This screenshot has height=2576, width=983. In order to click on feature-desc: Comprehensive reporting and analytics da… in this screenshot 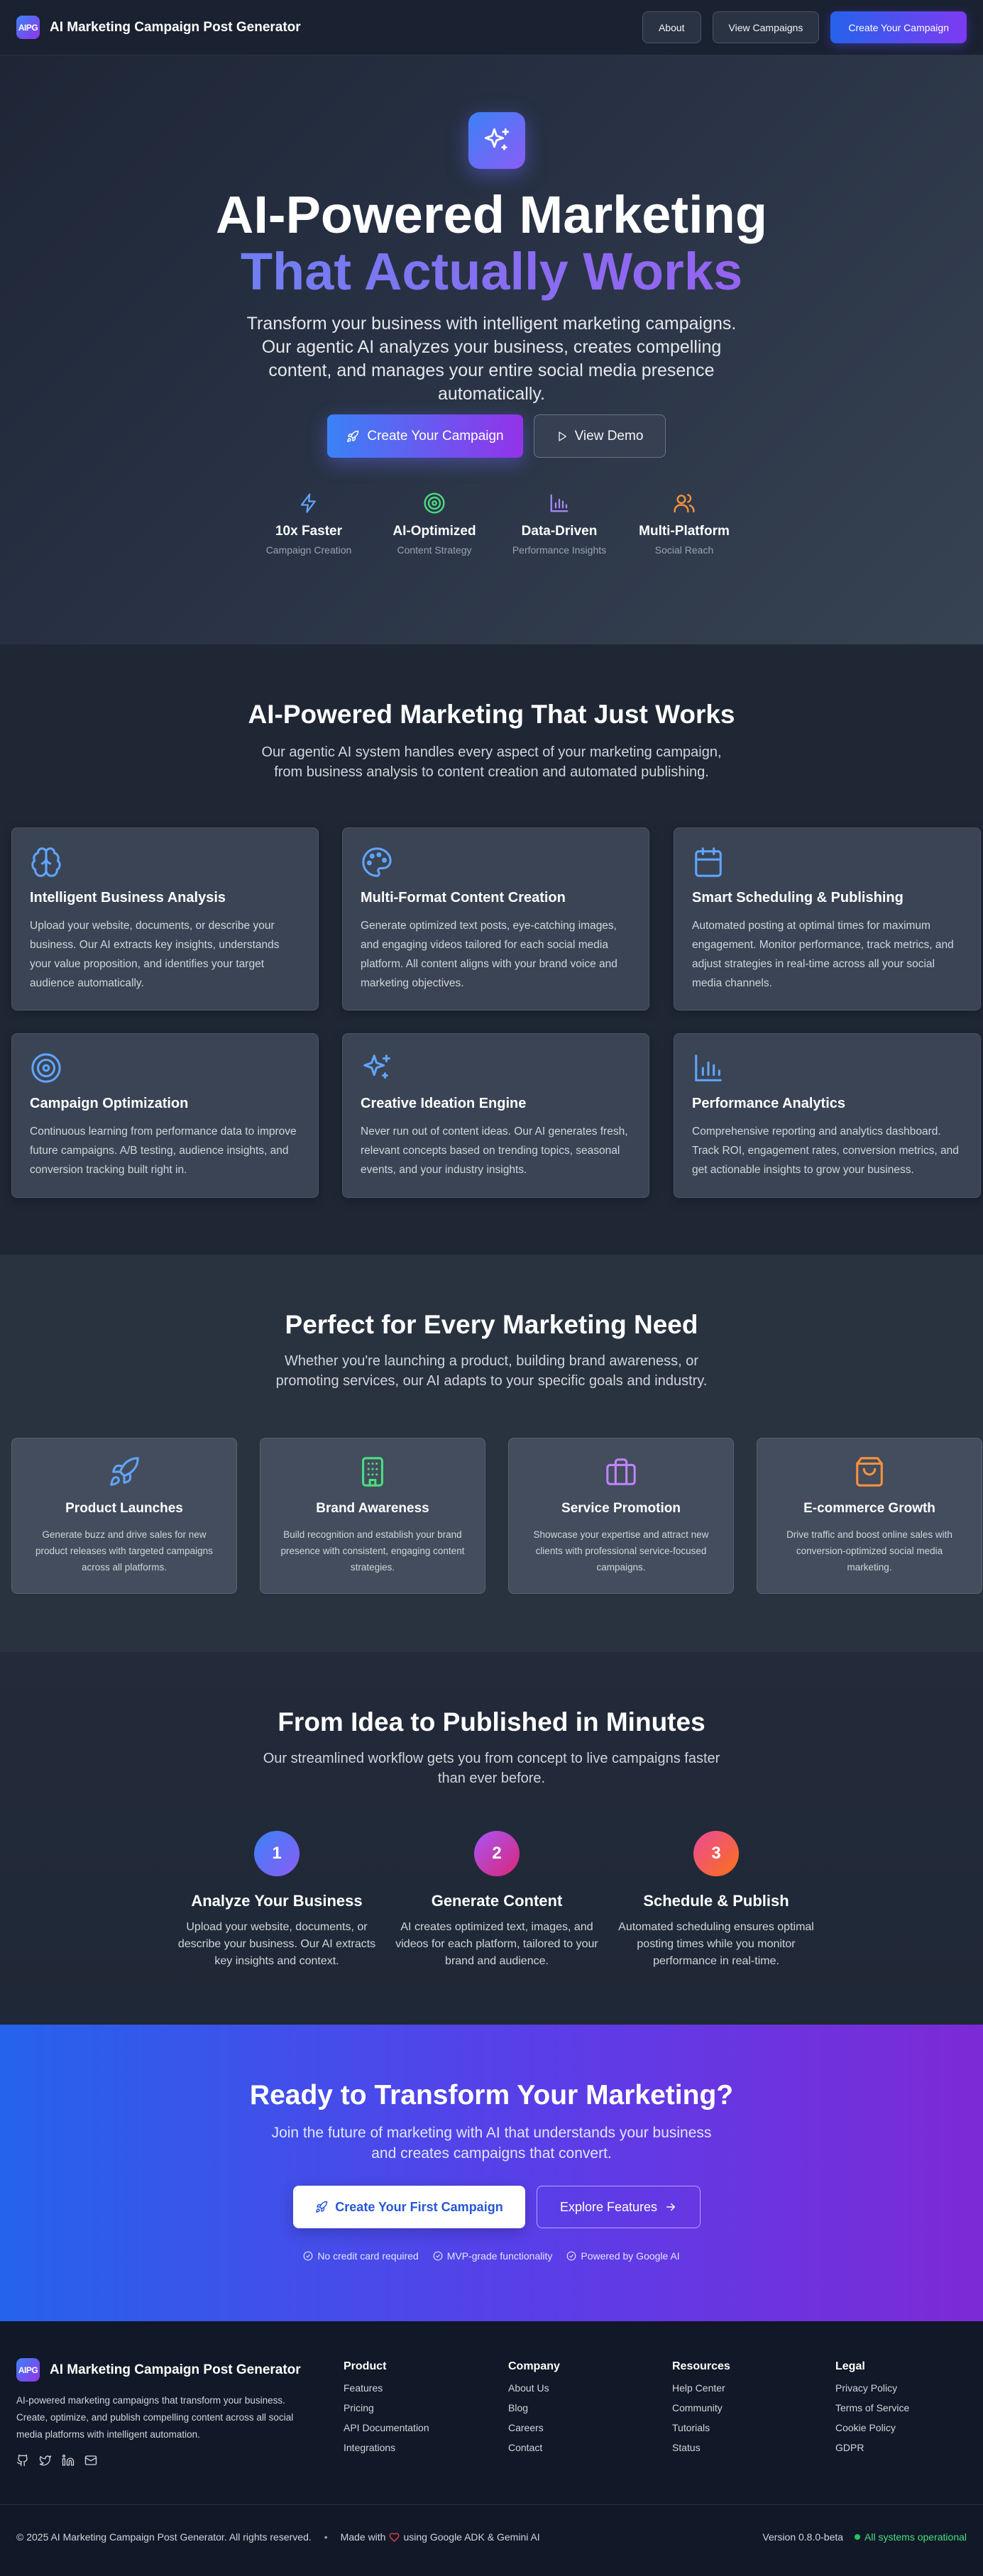, I will do `click(825, 1150)`.